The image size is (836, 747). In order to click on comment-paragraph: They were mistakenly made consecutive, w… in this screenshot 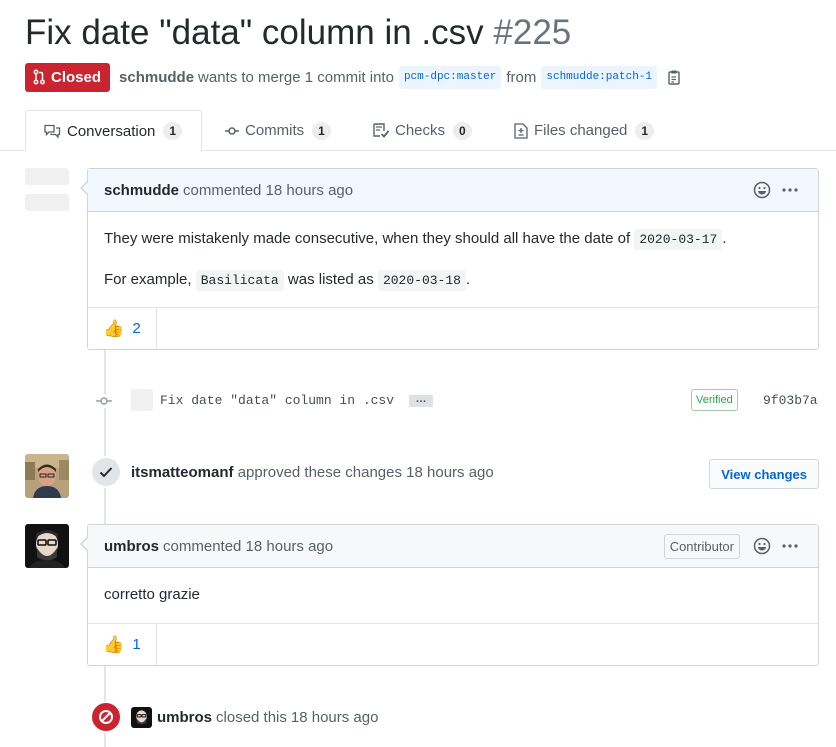, I will do `click(453, 239)`.